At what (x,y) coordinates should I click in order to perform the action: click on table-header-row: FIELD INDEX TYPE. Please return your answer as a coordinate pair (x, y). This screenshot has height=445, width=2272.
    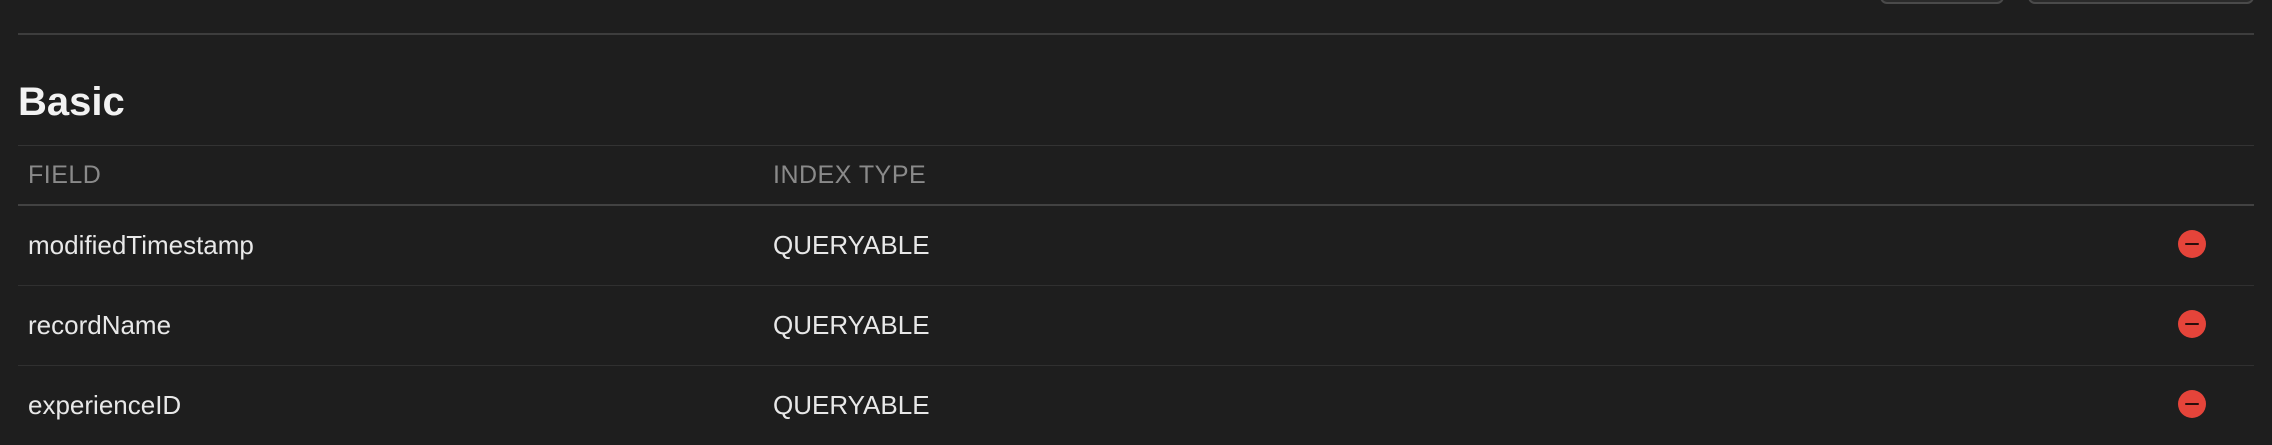
    Looking at the image, I should click on (1136, 176).